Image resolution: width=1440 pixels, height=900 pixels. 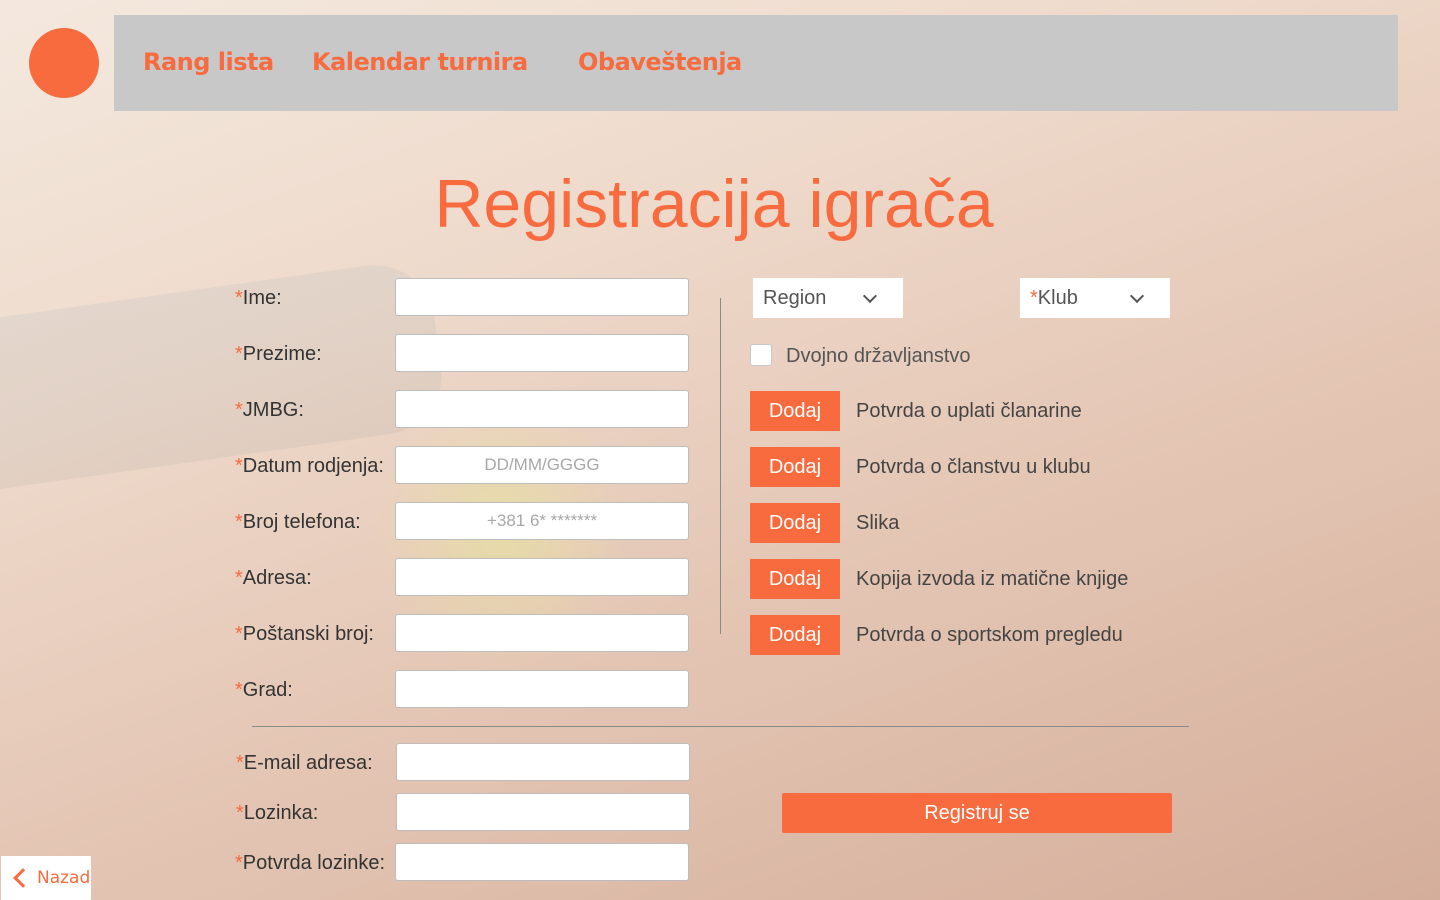 What do you see at coordinates (309, 466) in the screenshot?
I see `field-label-datum-rodjenja: *Datum rodjenja:` at bounding box center [309, 466].